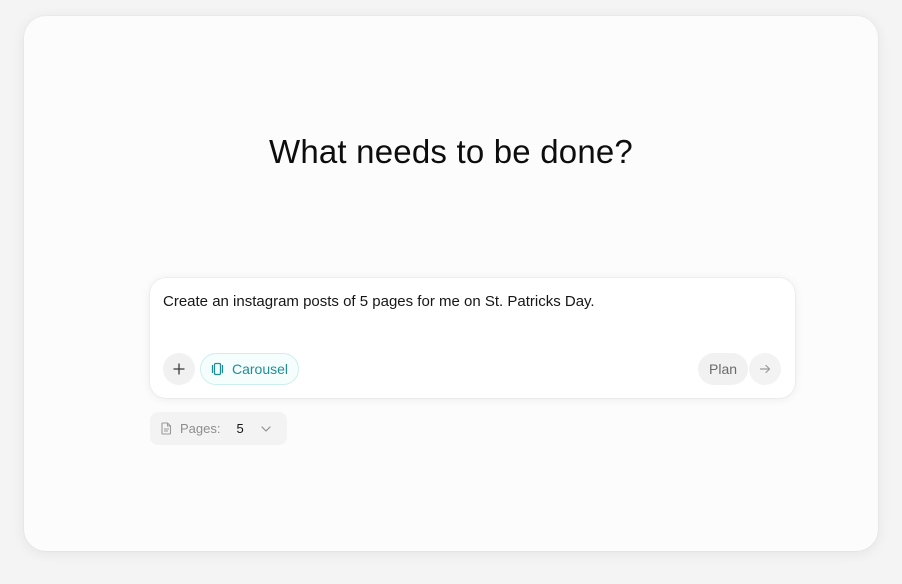  What do you see at coordinates (266, 428) in the screenshot?
I see `chevron-down-icon` at bounding box center [266, 428].